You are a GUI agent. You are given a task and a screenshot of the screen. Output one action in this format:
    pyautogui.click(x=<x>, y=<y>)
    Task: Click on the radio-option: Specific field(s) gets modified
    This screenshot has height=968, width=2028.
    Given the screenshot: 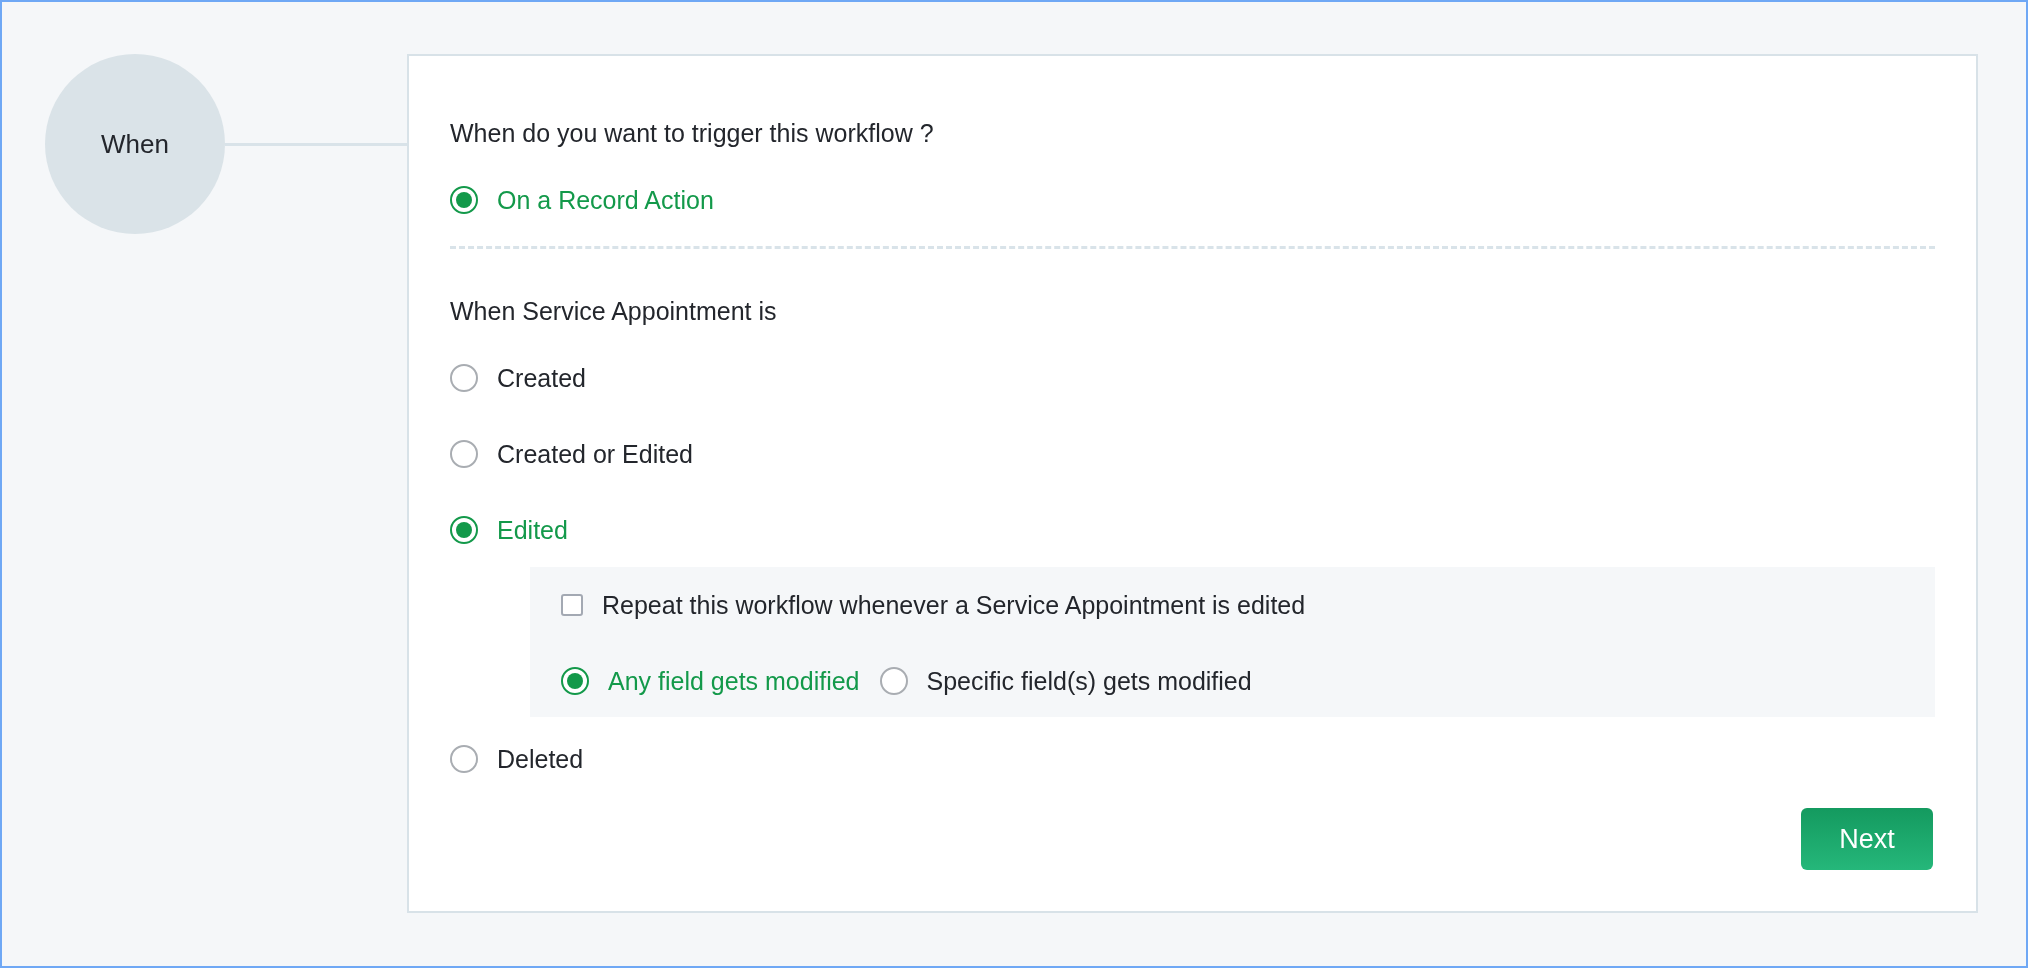 What is the action you would take?
    pyautogui.click(x=1065, y=681)
    